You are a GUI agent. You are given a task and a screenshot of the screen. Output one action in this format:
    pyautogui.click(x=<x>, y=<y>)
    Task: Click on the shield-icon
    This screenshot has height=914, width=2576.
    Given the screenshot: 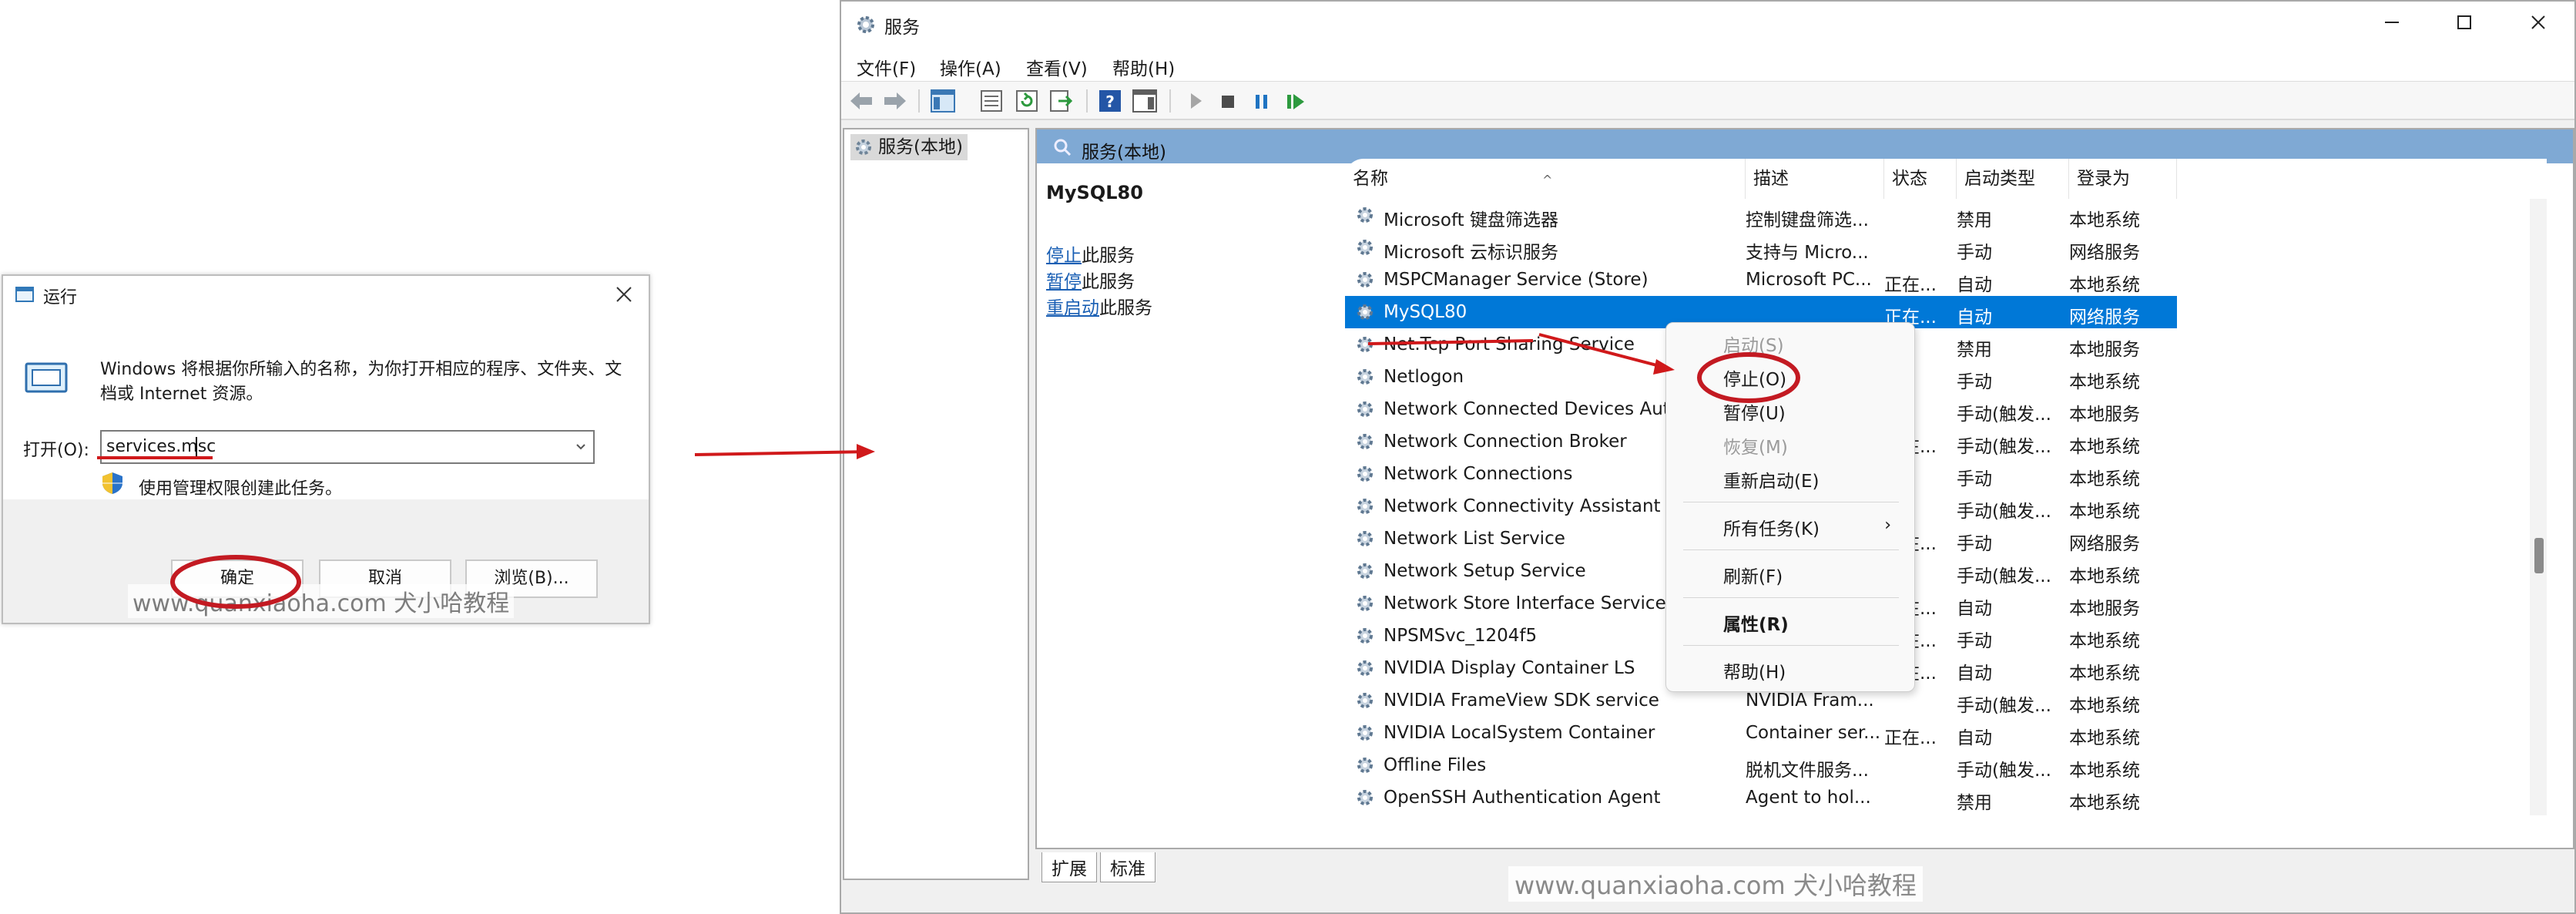 What is the action you would take?
    pyautogui.click(x=112, y=483)
    